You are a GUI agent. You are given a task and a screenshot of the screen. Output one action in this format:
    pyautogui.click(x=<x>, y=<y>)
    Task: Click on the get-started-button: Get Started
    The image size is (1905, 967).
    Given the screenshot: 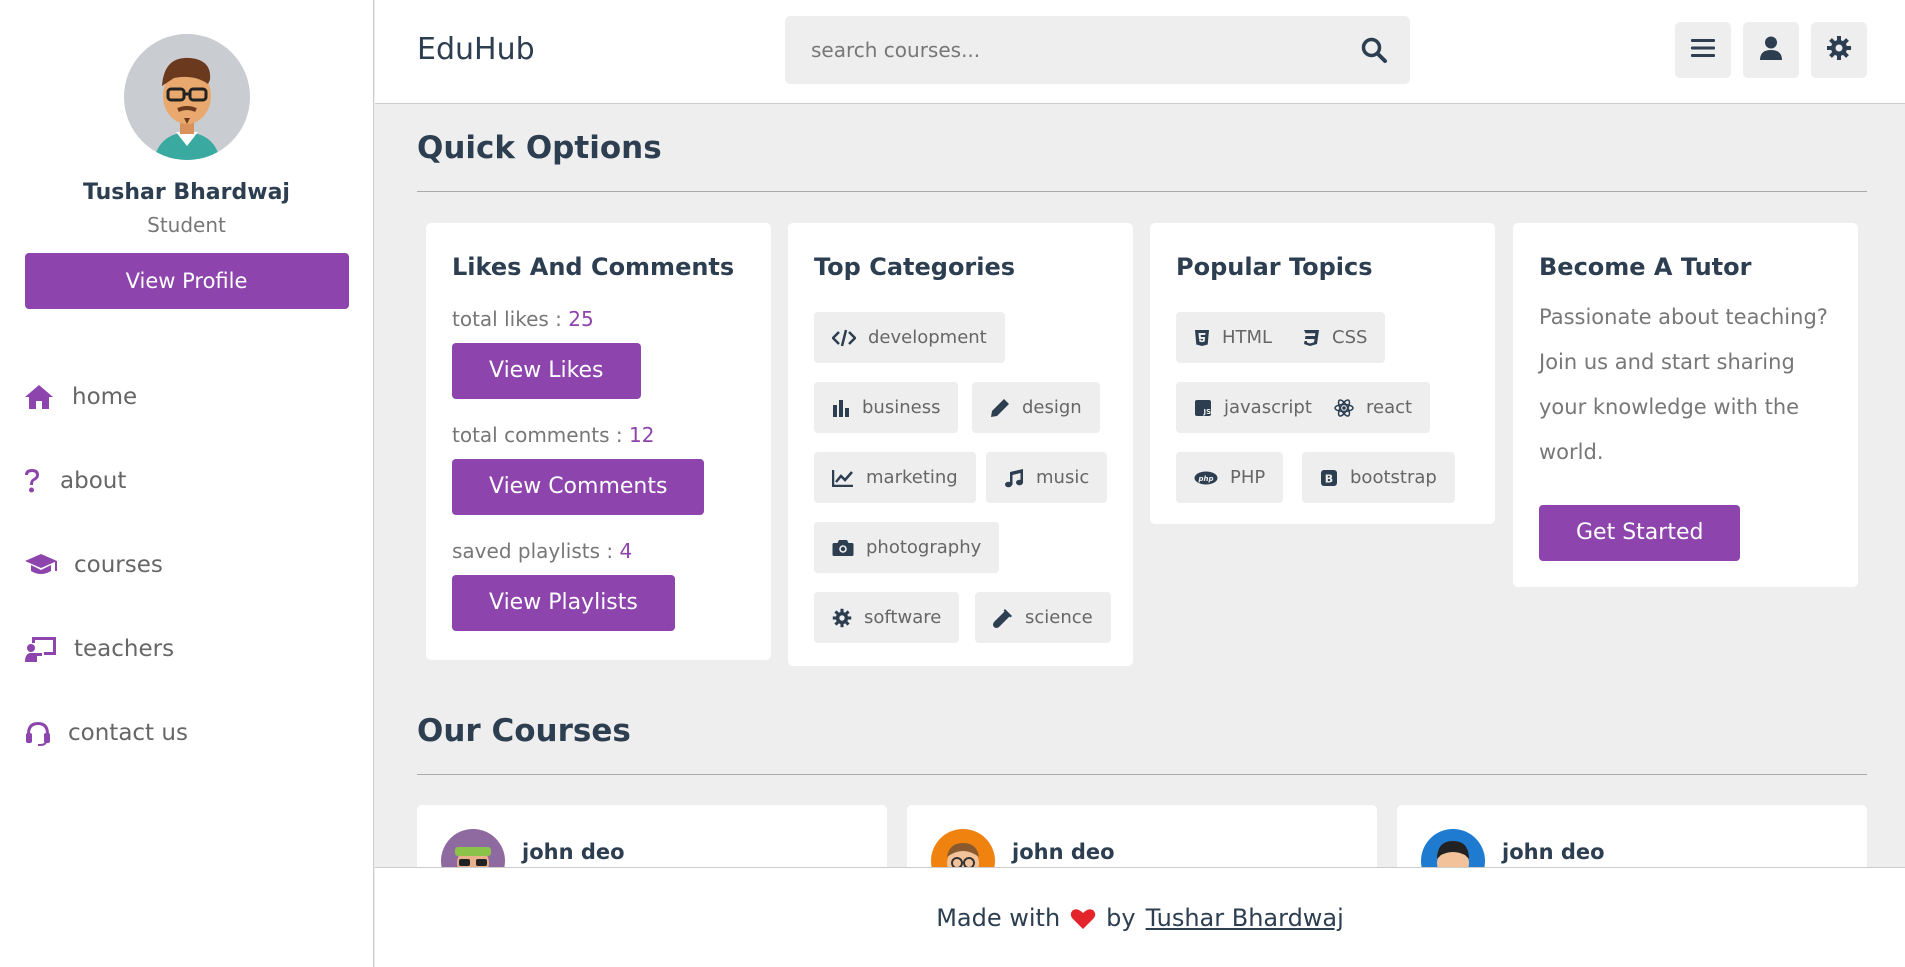 What is the action you would take?
    pyautogui.click(x=1640, y=533)
    